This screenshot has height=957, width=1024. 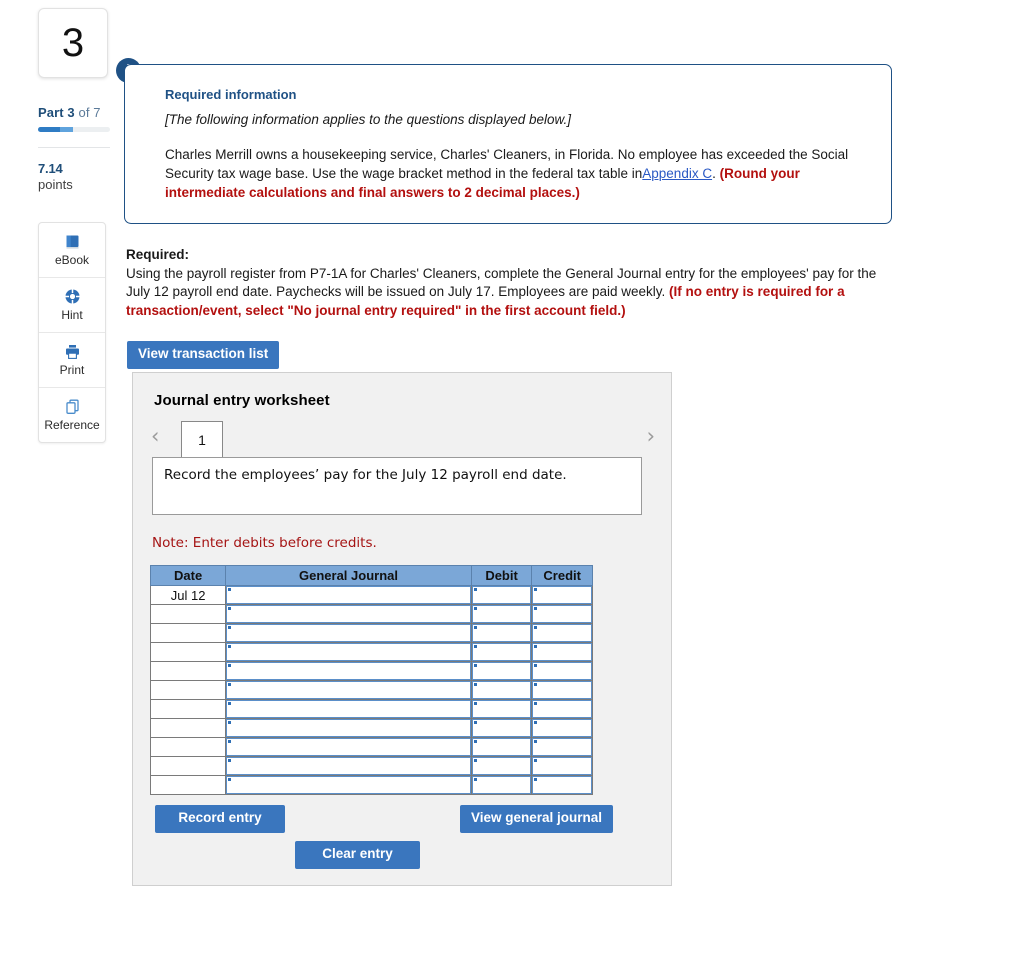 What do you see at coordinates (537, 819) in the screenshot?
I see `view-general-journal-button: View general journal` at bounding box center [537, 819].